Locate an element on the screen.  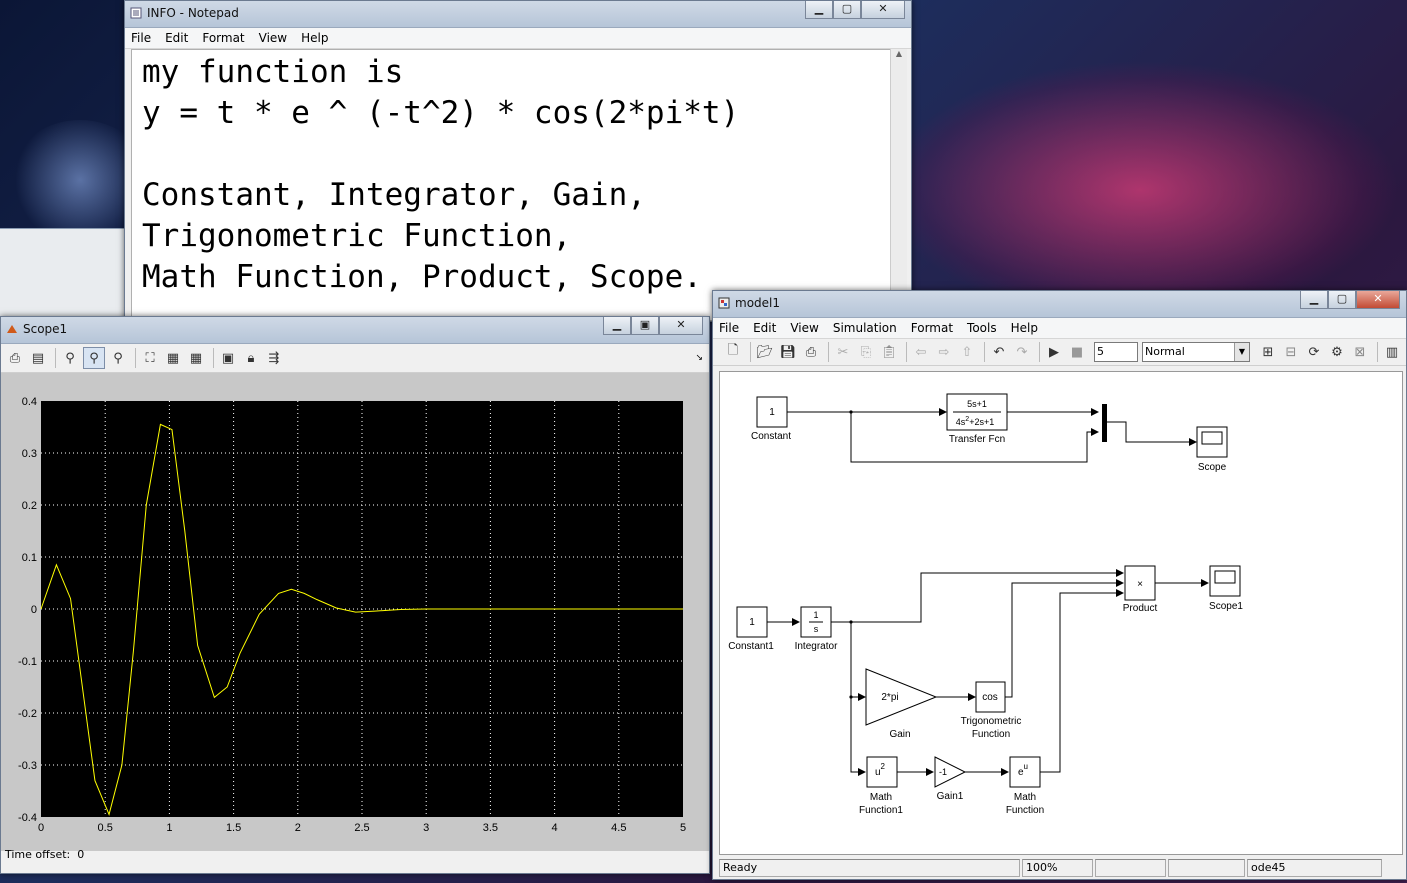
scope1-label: Scope1 is located at coordinates (1226, 606).